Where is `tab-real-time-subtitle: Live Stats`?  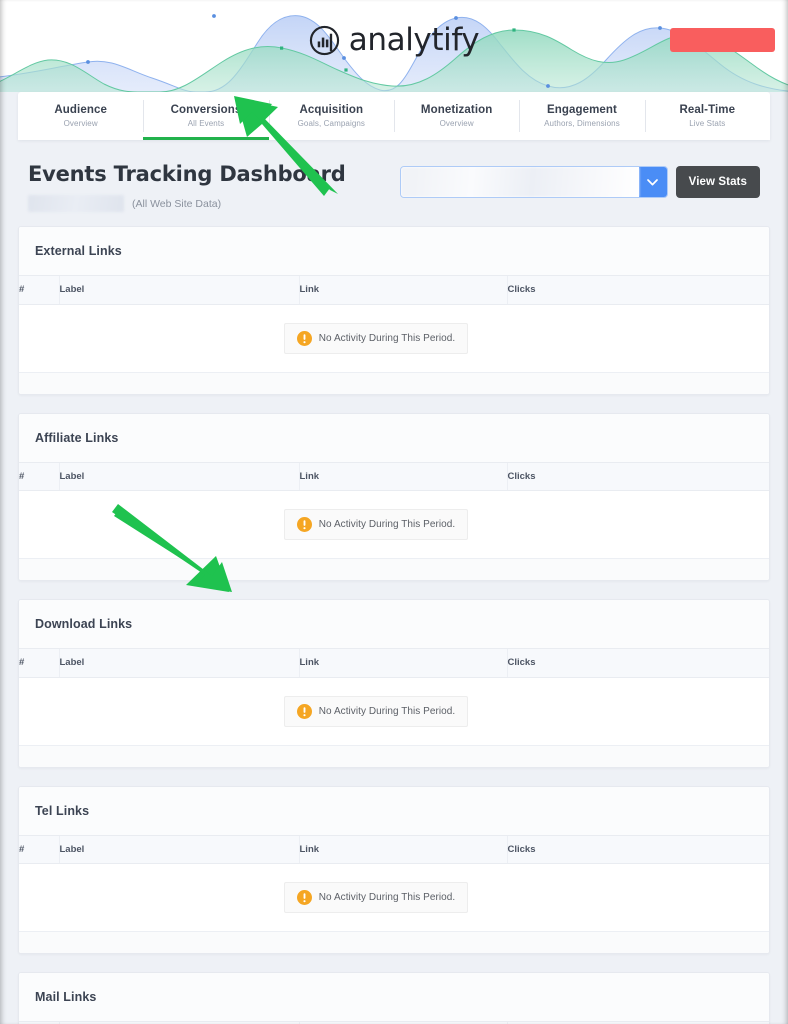 tab-real-time-subtitle: Live Stats is located at coordinates (707, 123).